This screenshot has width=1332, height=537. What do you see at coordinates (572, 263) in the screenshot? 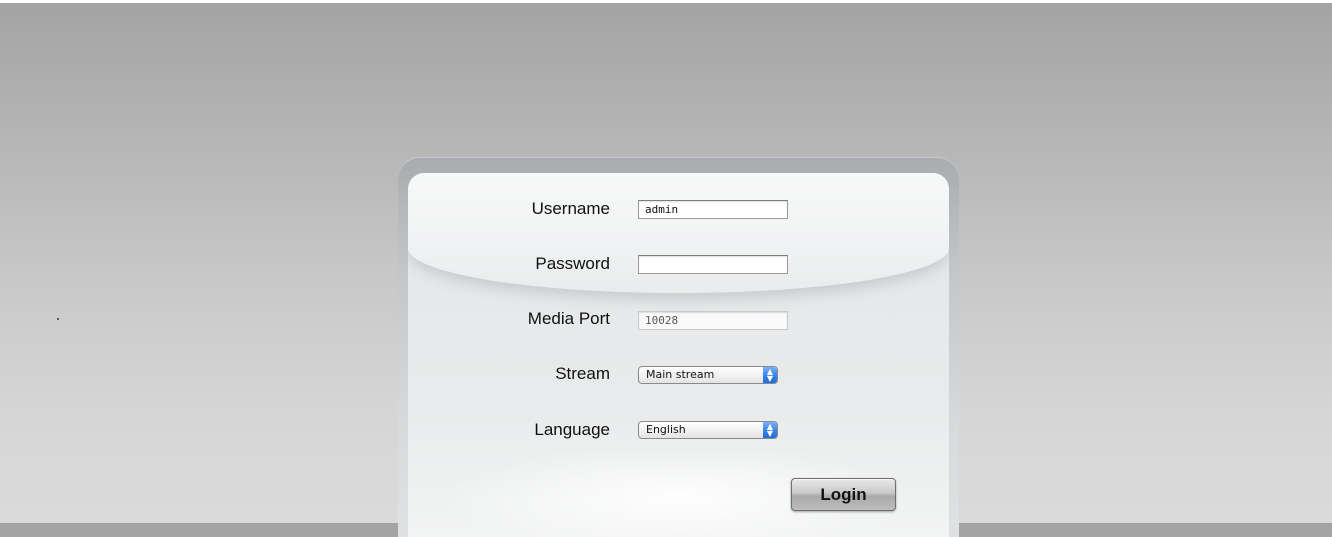
I see `password-label: Password` at bounding box center [572, 263].